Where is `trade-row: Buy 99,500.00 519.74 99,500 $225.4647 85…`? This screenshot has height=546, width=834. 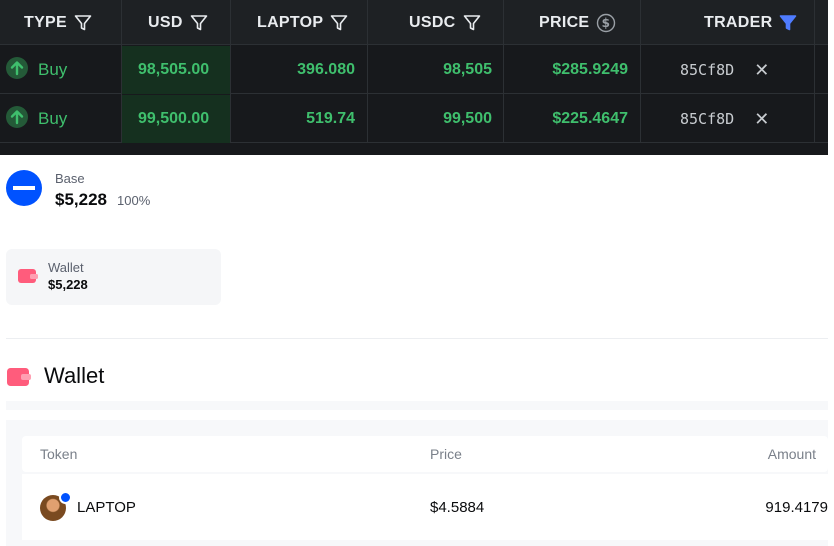
trade-row: Buy 99,500.00 519.74 99,500 $225.4647 85… is located at coordinates (414, 119).